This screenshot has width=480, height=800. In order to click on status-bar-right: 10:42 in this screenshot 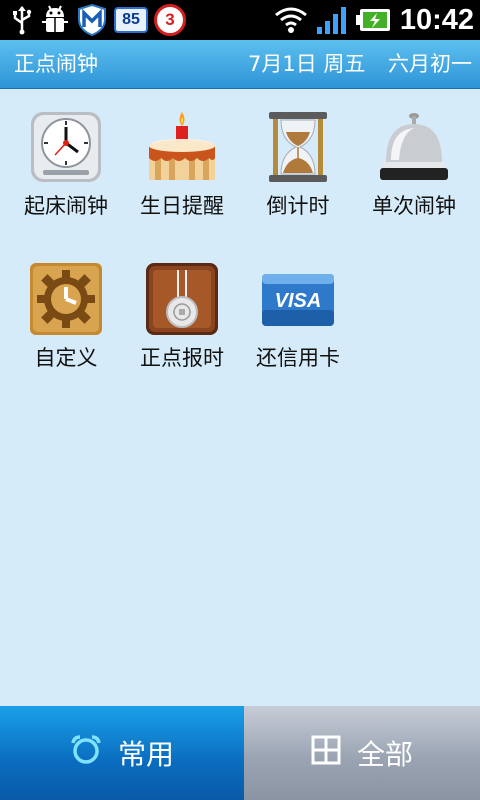, I will do `click(374, 20)`.